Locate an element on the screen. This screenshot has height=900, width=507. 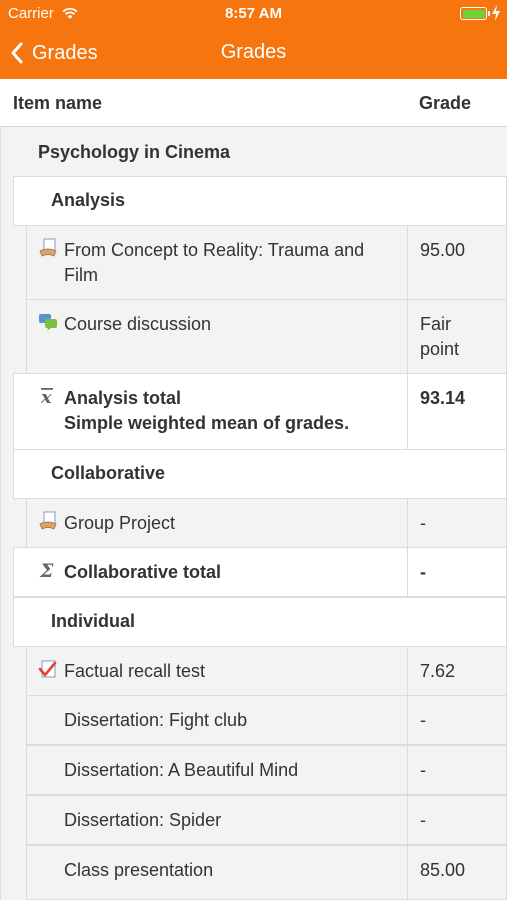
category-total-row: Σ Collaborative total - is located at coordinates (260, 572).